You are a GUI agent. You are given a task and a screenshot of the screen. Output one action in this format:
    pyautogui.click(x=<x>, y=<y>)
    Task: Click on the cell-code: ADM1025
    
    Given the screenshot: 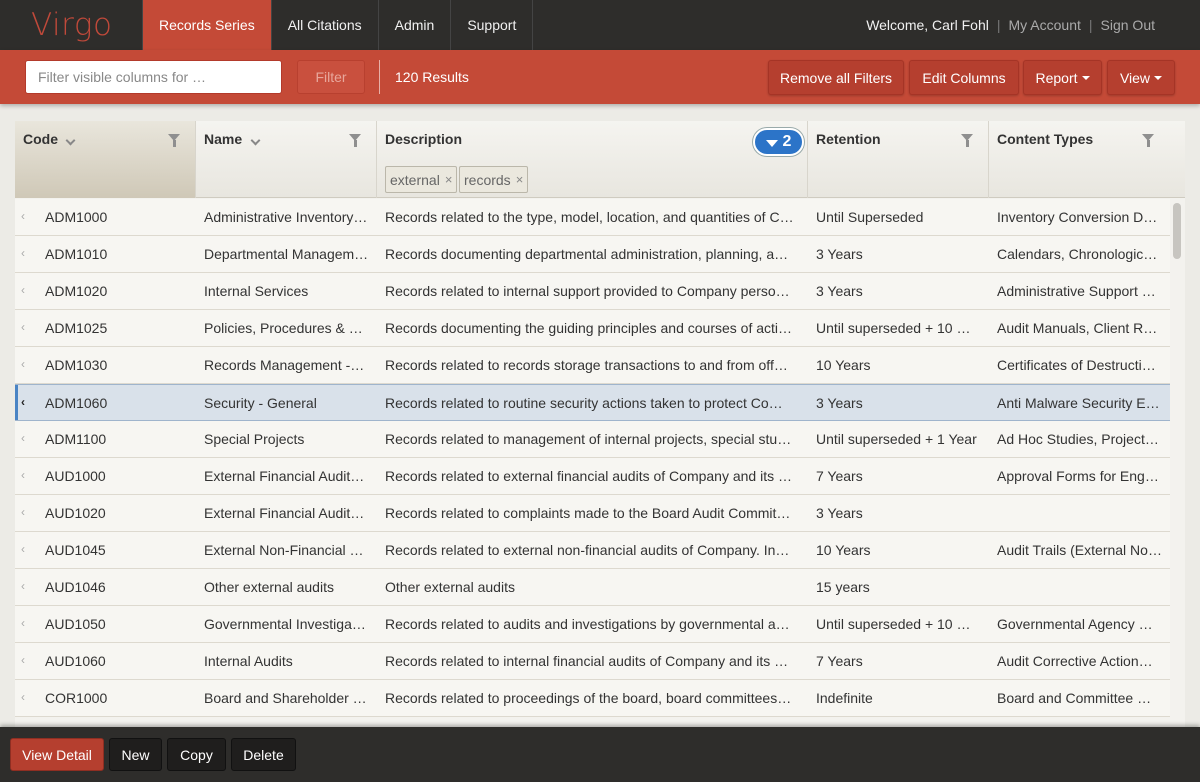 What is the action you would take?
    pyautogui.click(x=76, y=328)
    